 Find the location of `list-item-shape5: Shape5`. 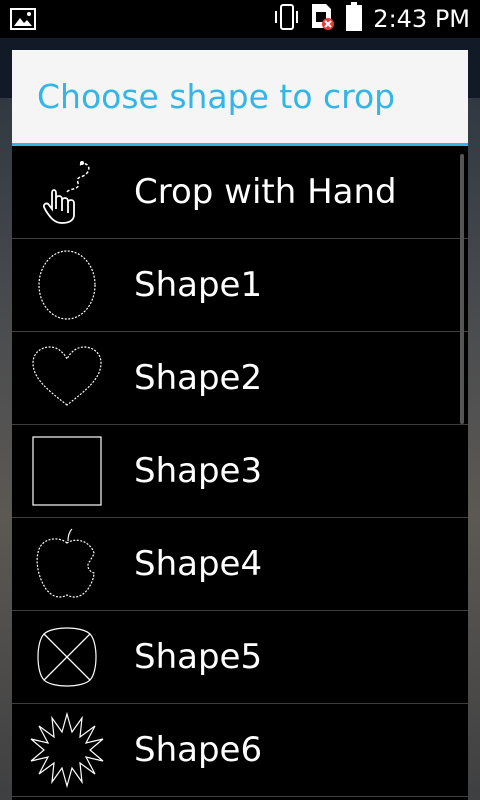

list-item-shape5: Shape5 is located at coordinates (240, 657).